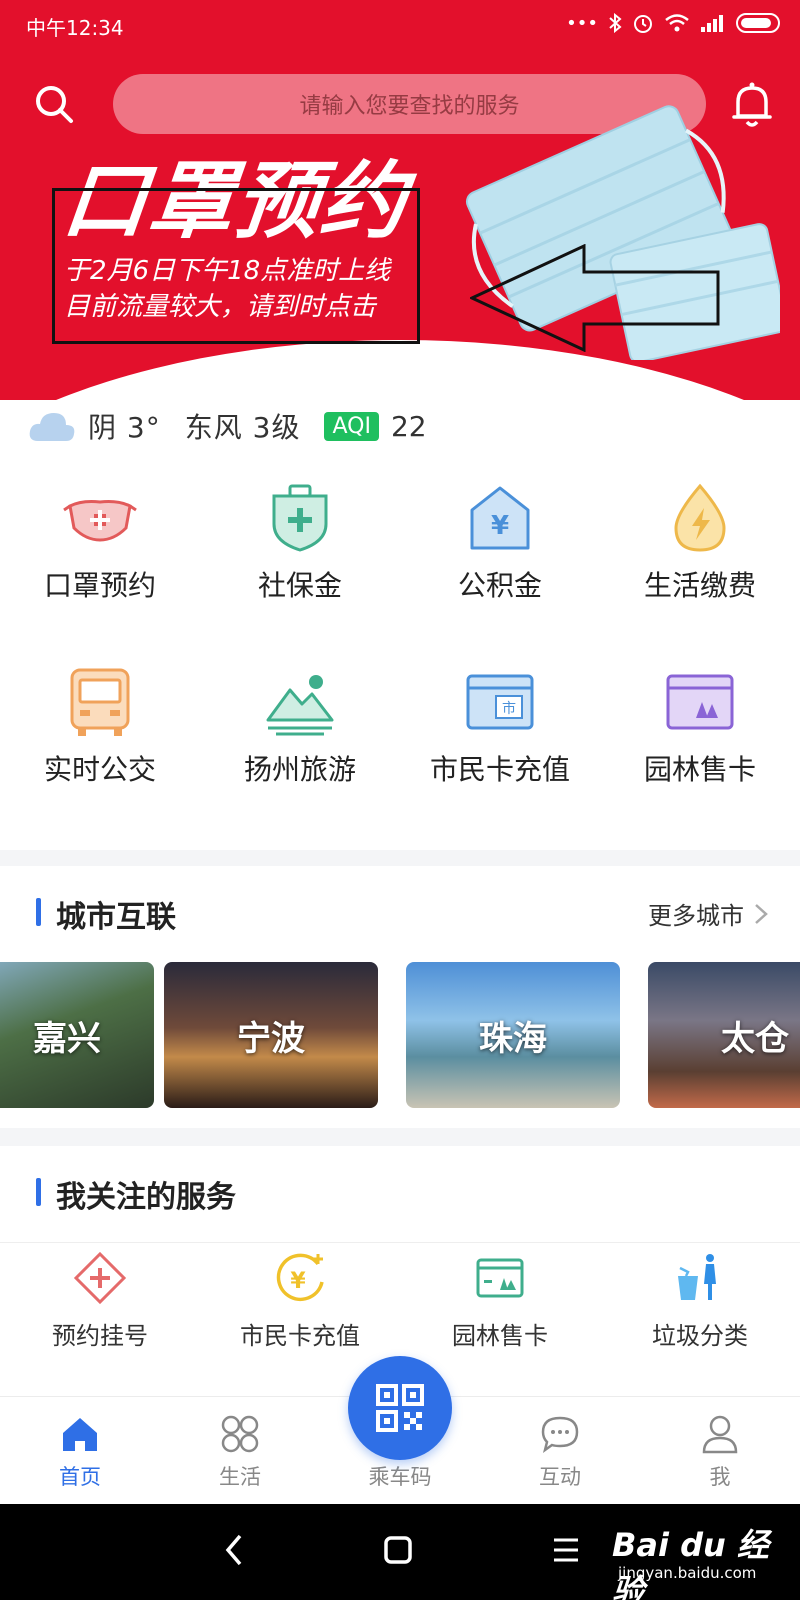 Image resolution: width=800 pixels, height=1600 pixels. Describe the element at coordinates (595, 298) in the screenshot. I see `annotation-arrow` at that location.